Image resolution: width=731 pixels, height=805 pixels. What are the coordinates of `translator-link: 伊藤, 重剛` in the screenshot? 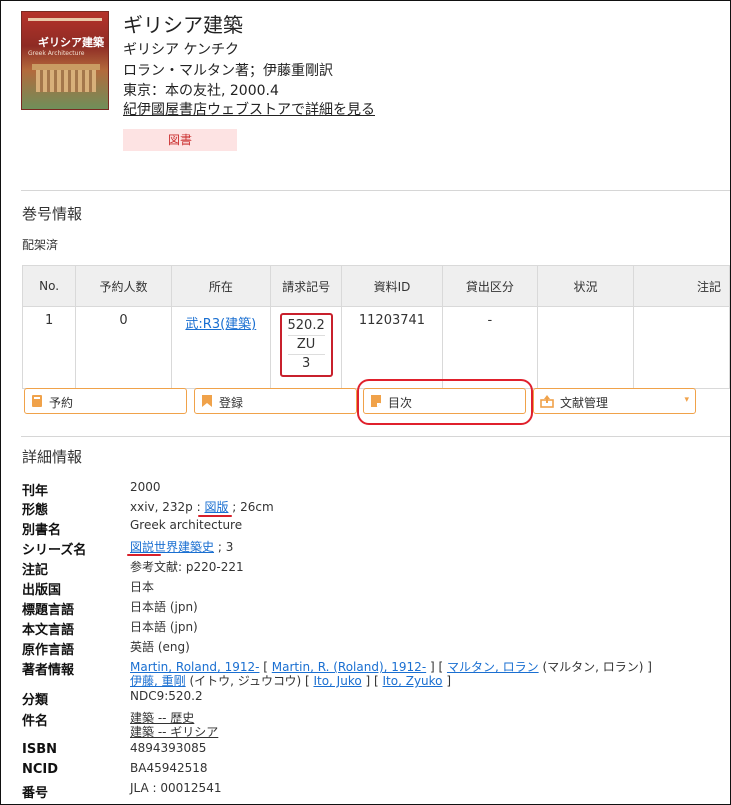 It's located at (158, 681).